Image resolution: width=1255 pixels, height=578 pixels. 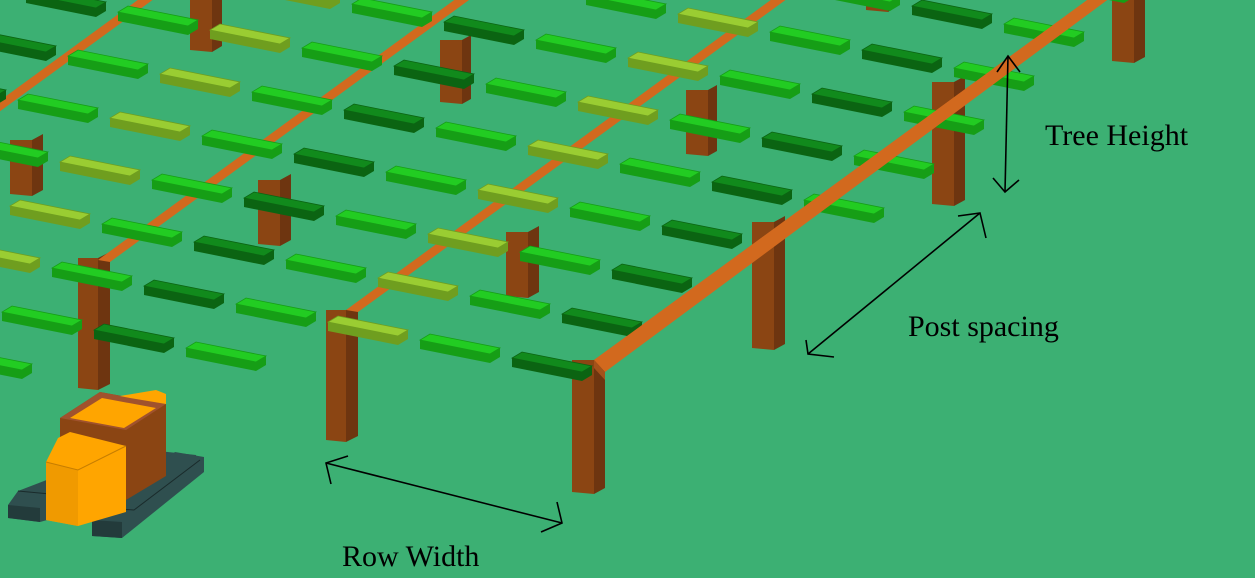 I want to click on row-width-label: Row Width, so click(x=410, y=556).